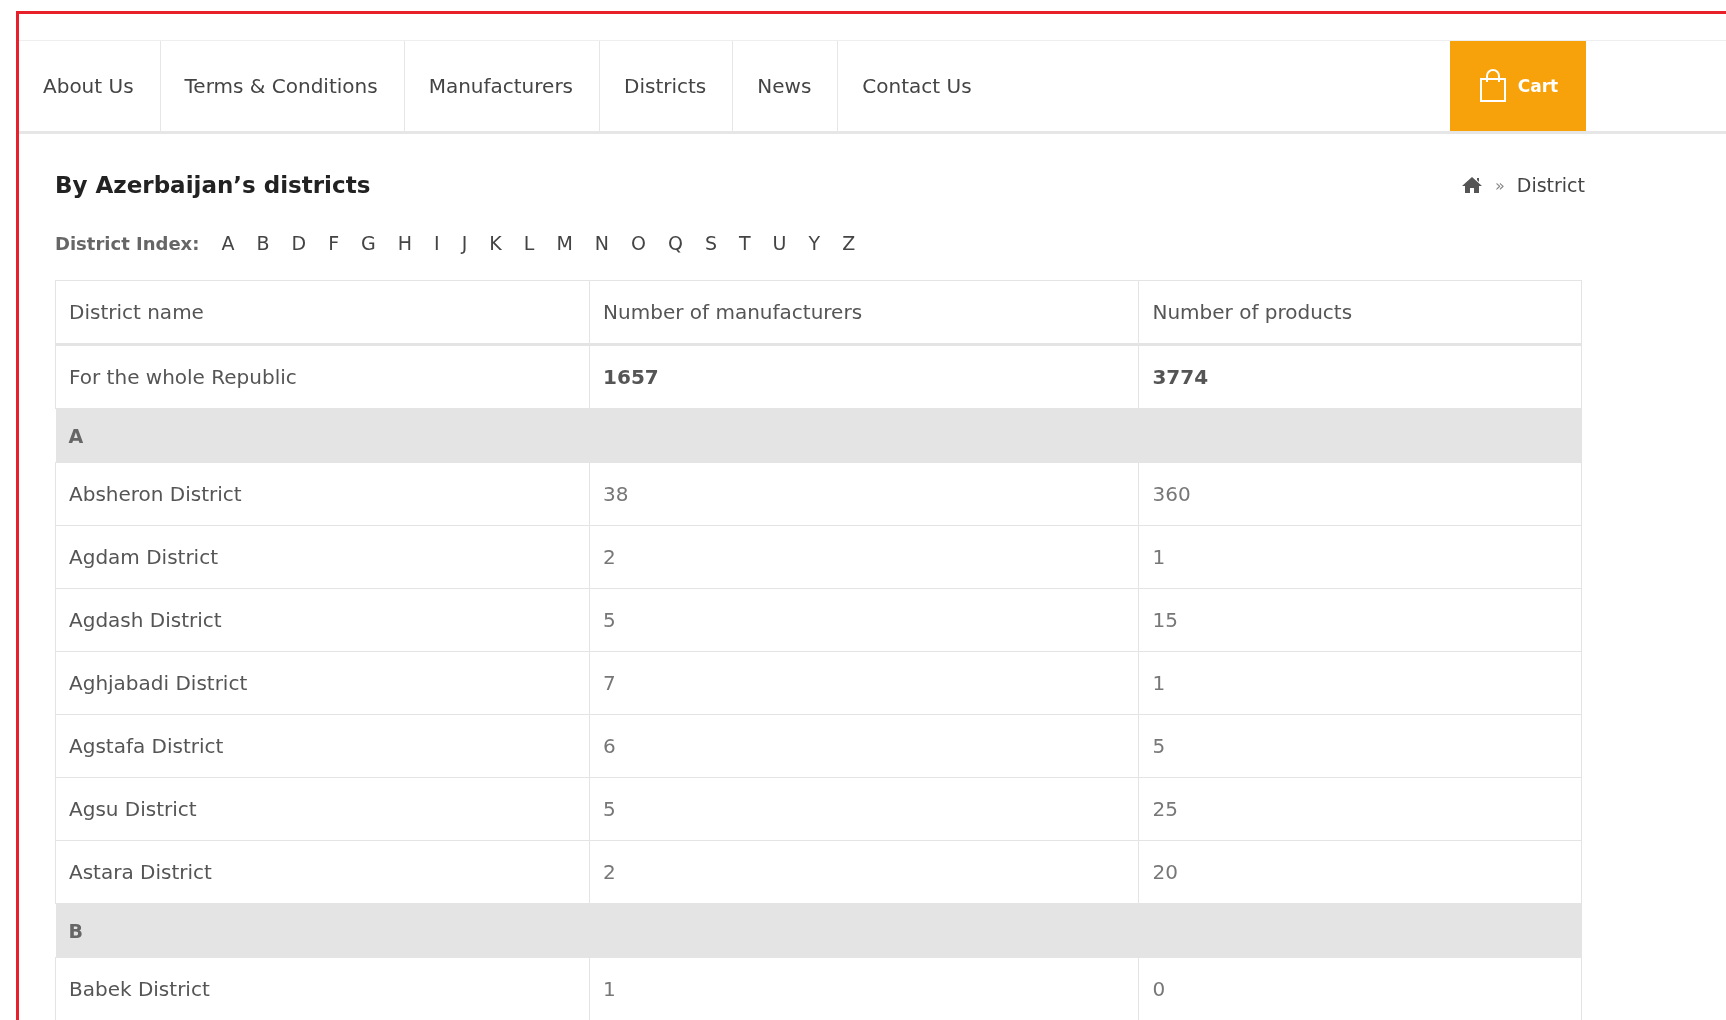 This screenshot has width=1726, height=1020. I want to click on column-header: District name, so click(322, 312).